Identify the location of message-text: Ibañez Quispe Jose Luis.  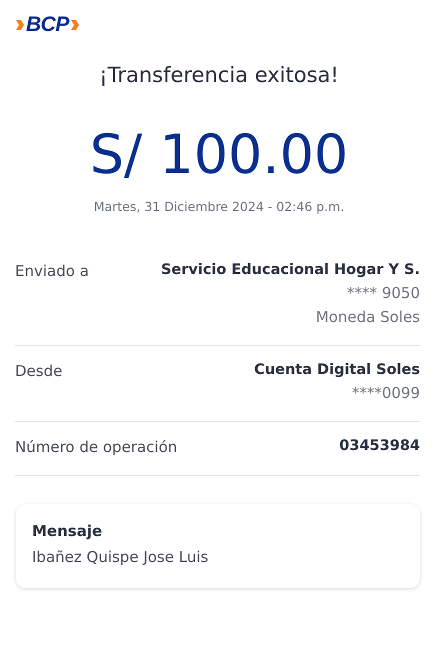
(121, 557).